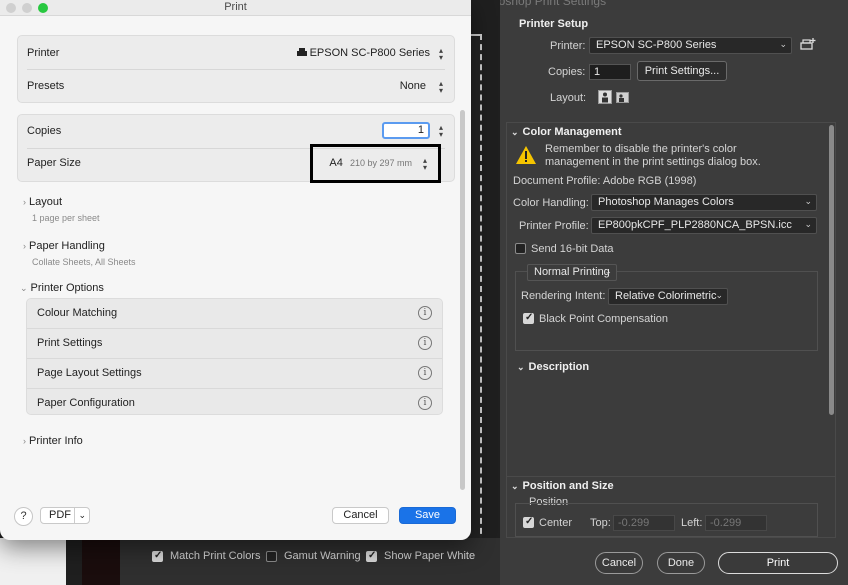 The image size is (848, 585). What do you see at coordinates (234, 374) in the screenshot?
I see `option-page-layout-settings: Page Layout Settings i` at bounding box center [234, 374].